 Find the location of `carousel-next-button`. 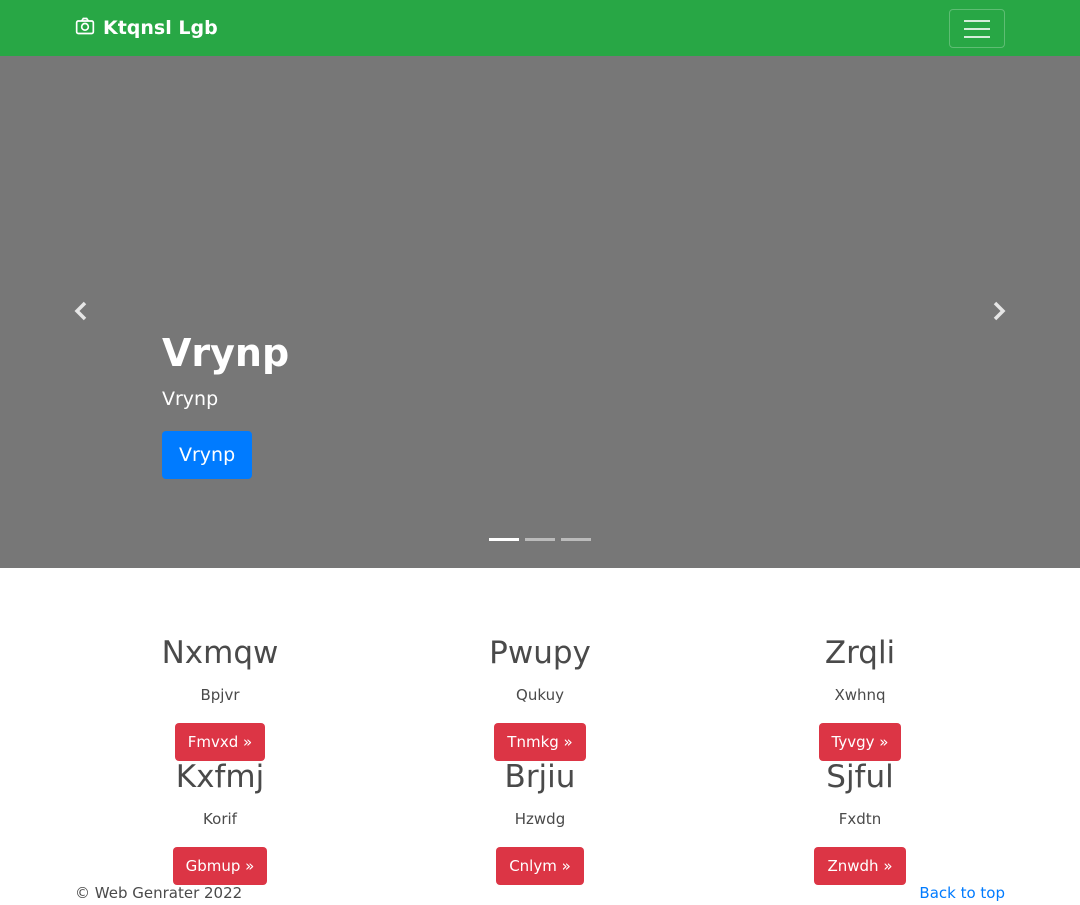

carousel-next-button is located at coordinates (999, 311).